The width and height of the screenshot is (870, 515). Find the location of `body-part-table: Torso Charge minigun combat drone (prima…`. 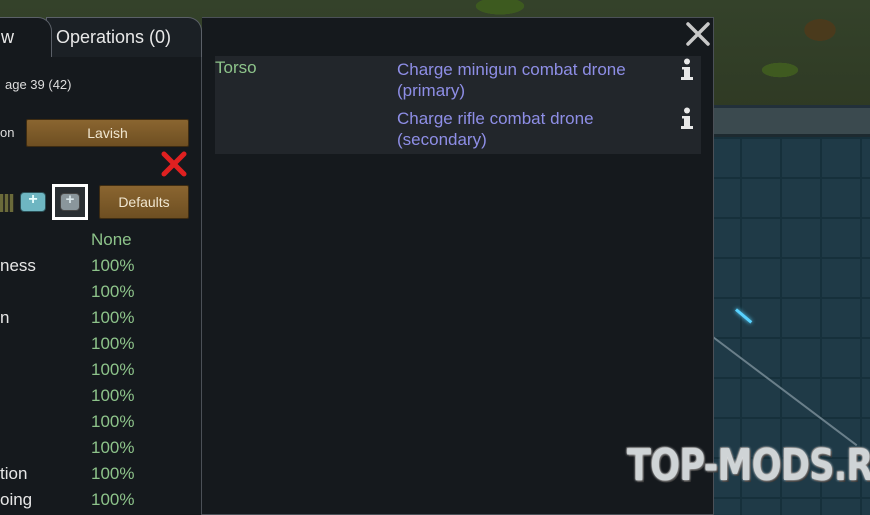

body-part-table: Torso Charge minigun combat drone (prima… is located at coordinates (458, 105).